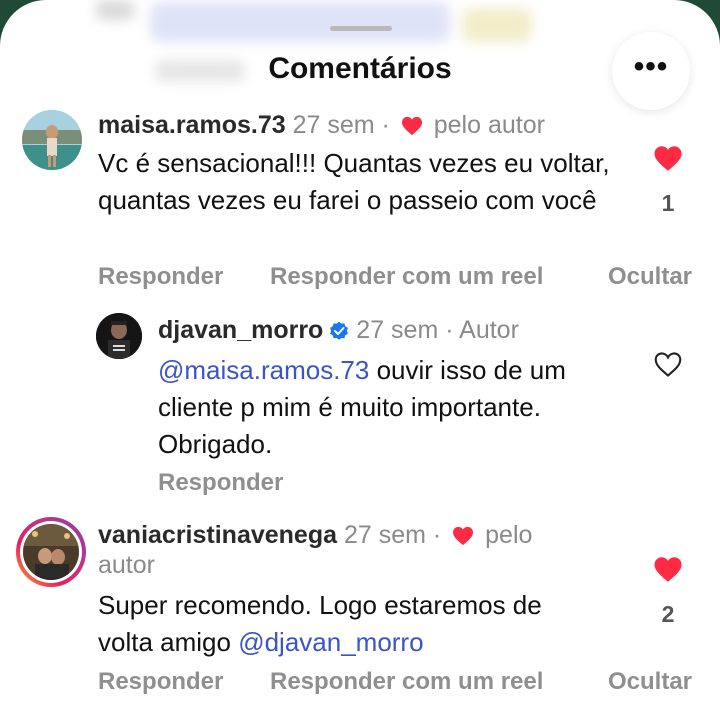 The image size is (720, 707). Describe the element at coordinates (509, 535) in the screenshot. I see `liked-by-author-label: pelo` at that location.